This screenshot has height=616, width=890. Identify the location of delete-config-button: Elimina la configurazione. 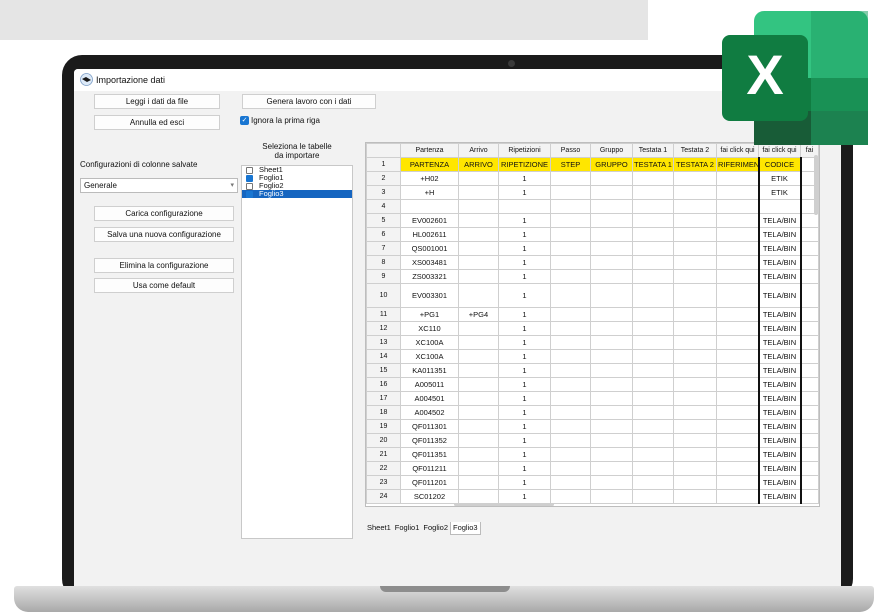
(164, 265).